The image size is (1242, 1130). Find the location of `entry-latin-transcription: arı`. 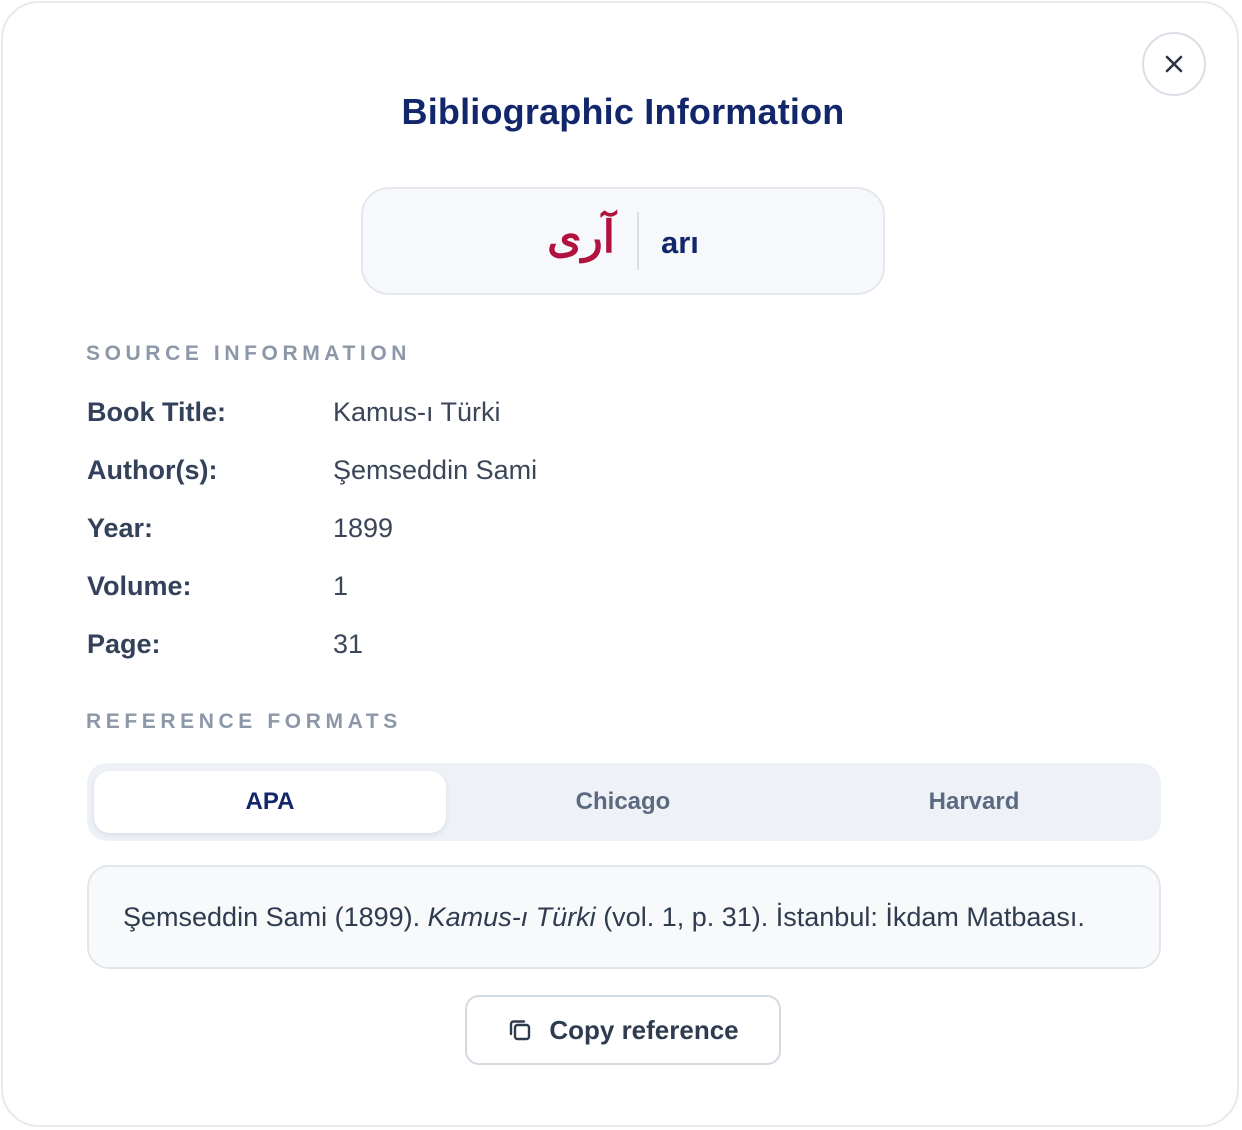

entry-latin-transcription: arı is located at coordinates (680, 242).